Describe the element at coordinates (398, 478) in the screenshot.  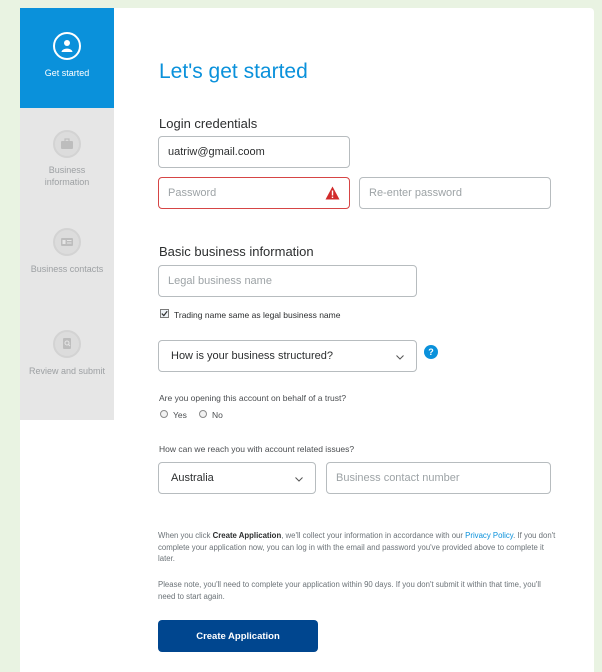
I see `business-contact-number-placeholder: Business contact number` at that location.